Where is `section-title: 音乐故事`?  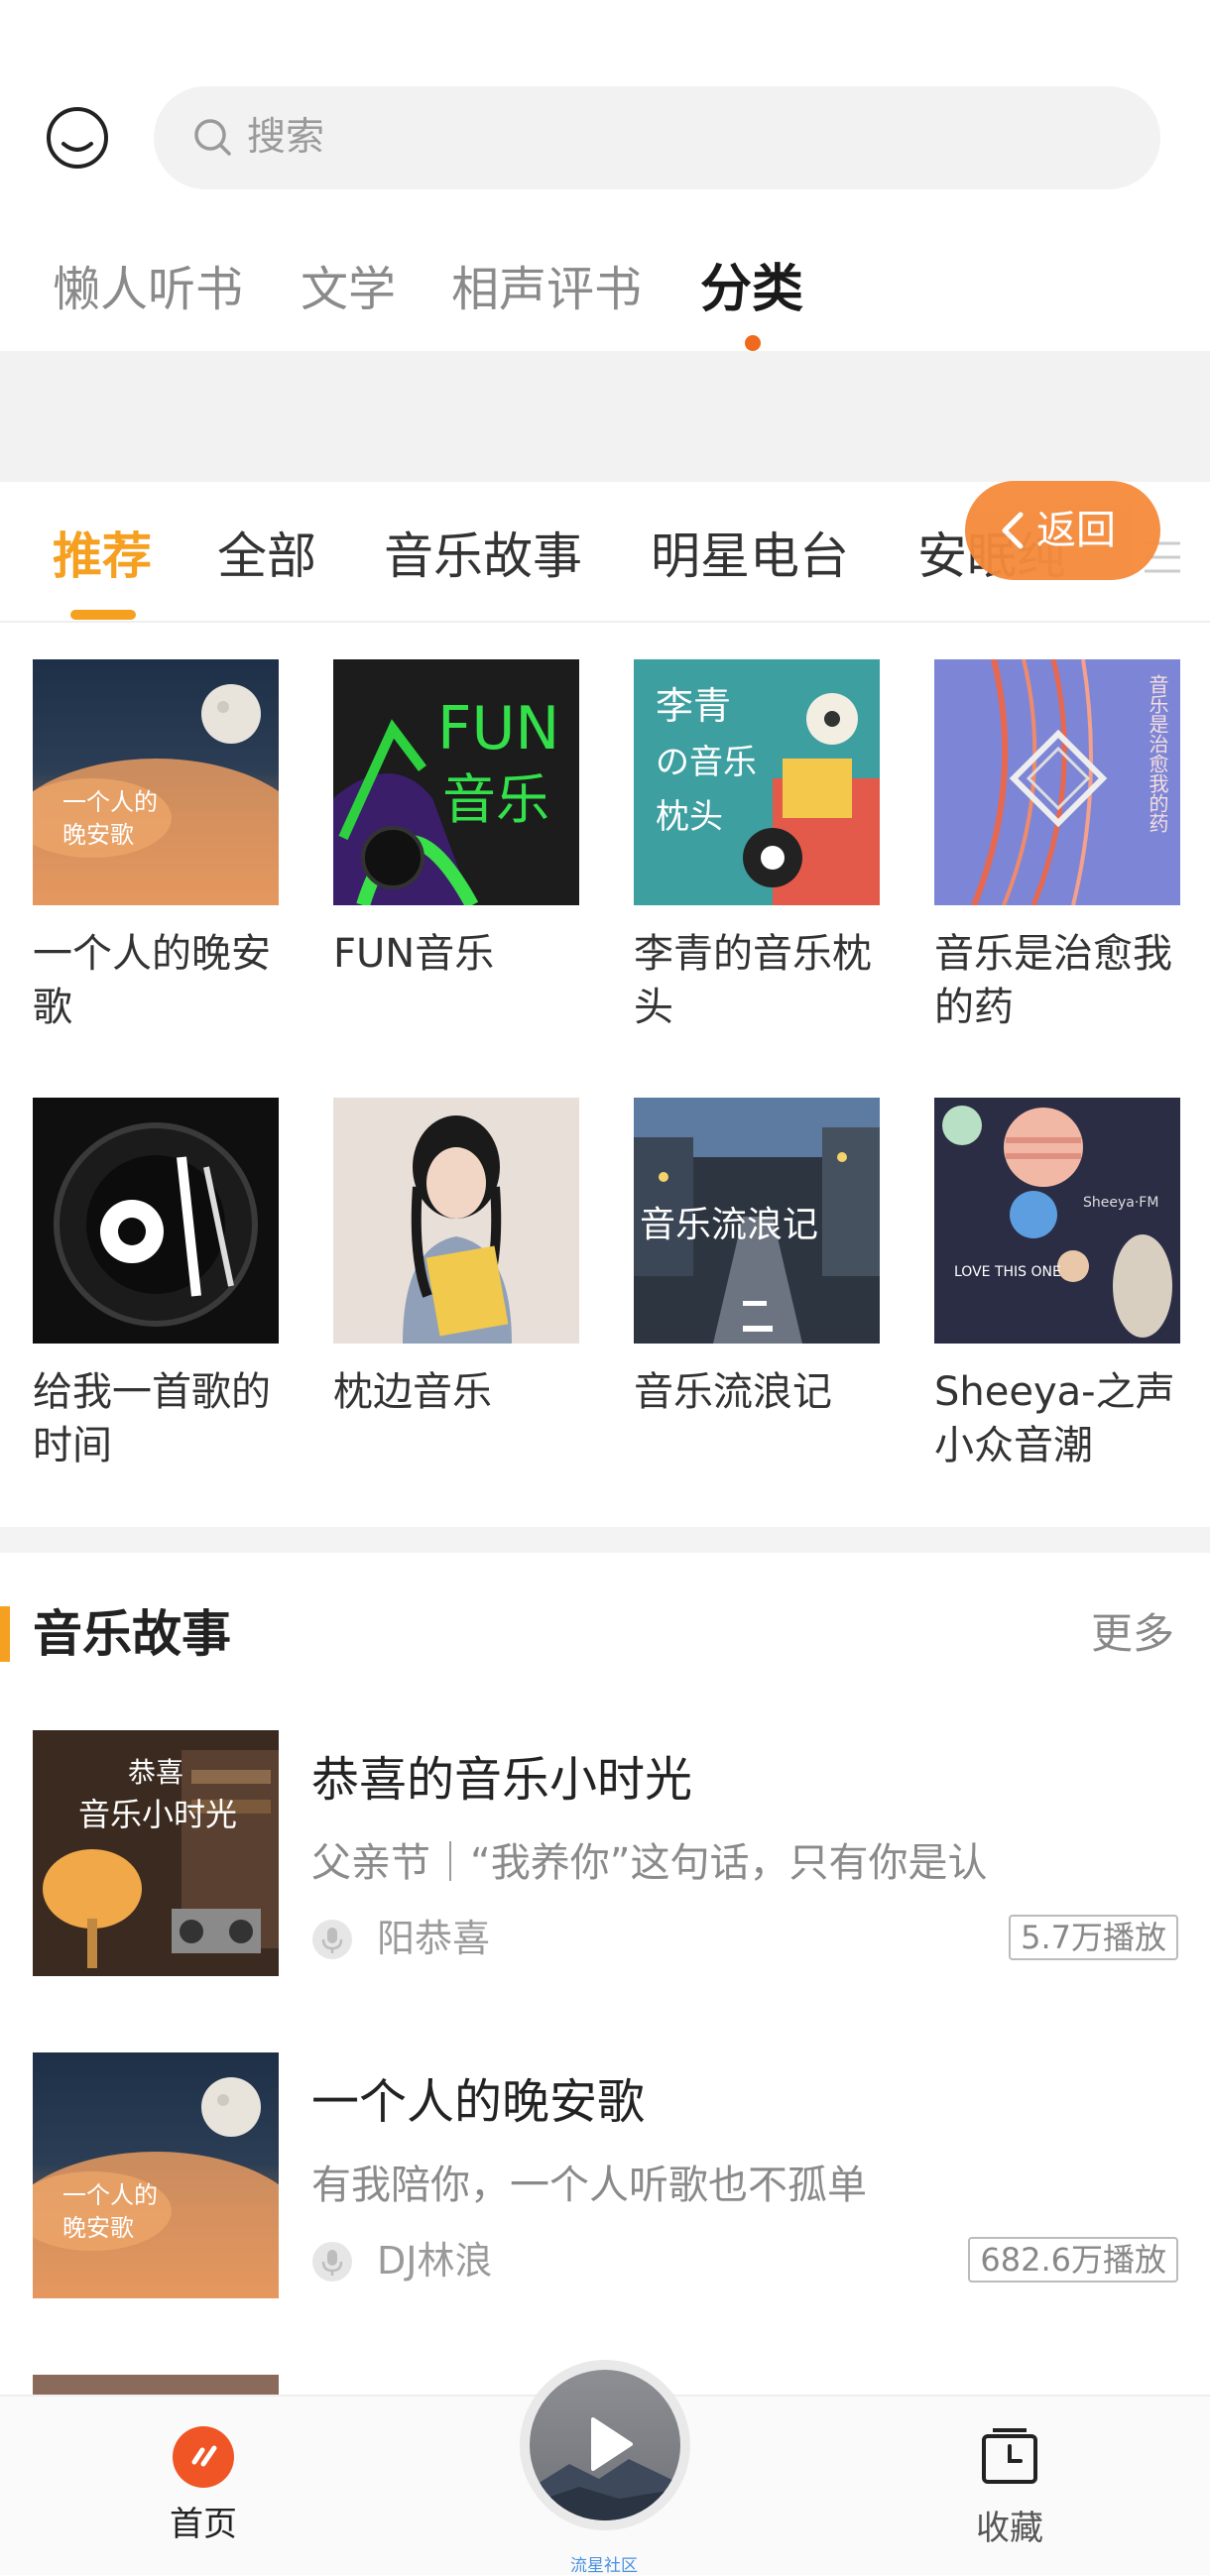
section-title: 音乐故事 is located at coordinates (132, 1634).